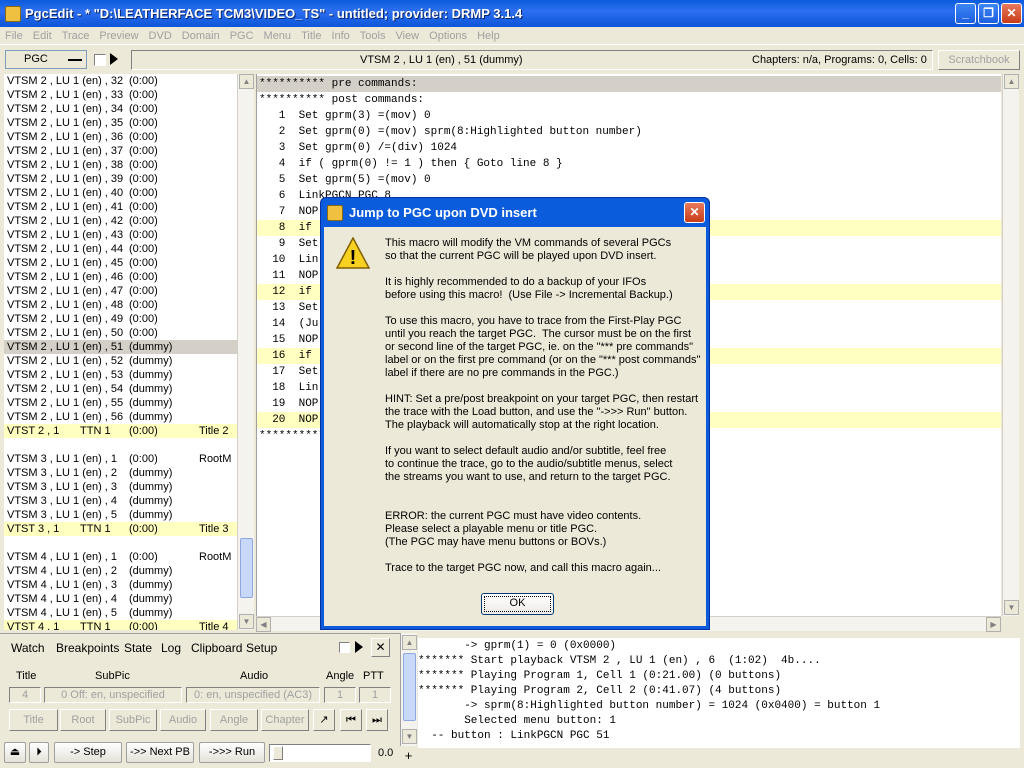 Image resolution: width=1024 pixels, height=768 pixels. What do you see at coordinates (515, 212) in the screenshot?
I see `dialog-title-bar: Jump to PGC upon DVD insert ✕` at bounding box center [515, 212].